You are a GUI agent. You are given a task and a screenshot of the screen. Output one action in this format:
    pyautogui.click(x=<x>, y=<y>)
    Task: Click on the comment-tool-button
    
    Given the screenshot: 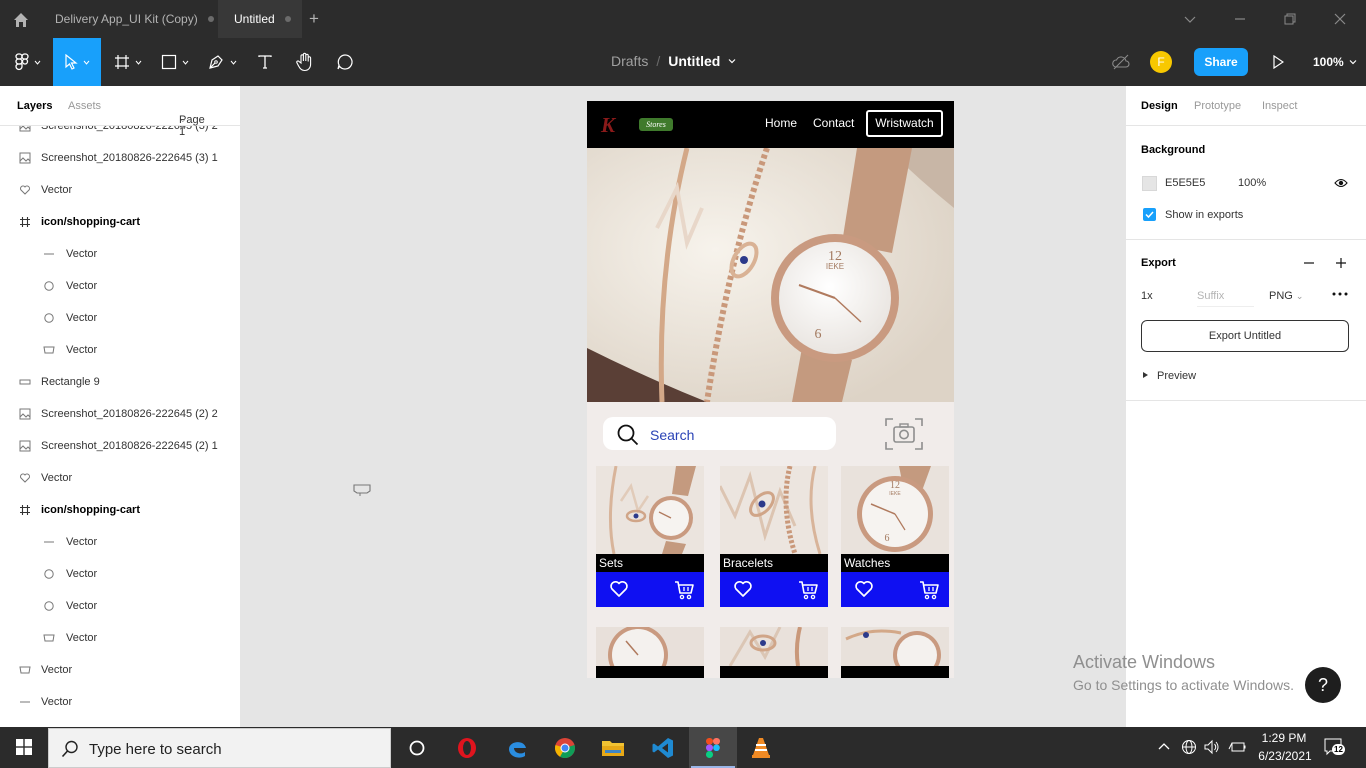 What is the action you would take?
    pyautogui.click(x=345, y=62)
    